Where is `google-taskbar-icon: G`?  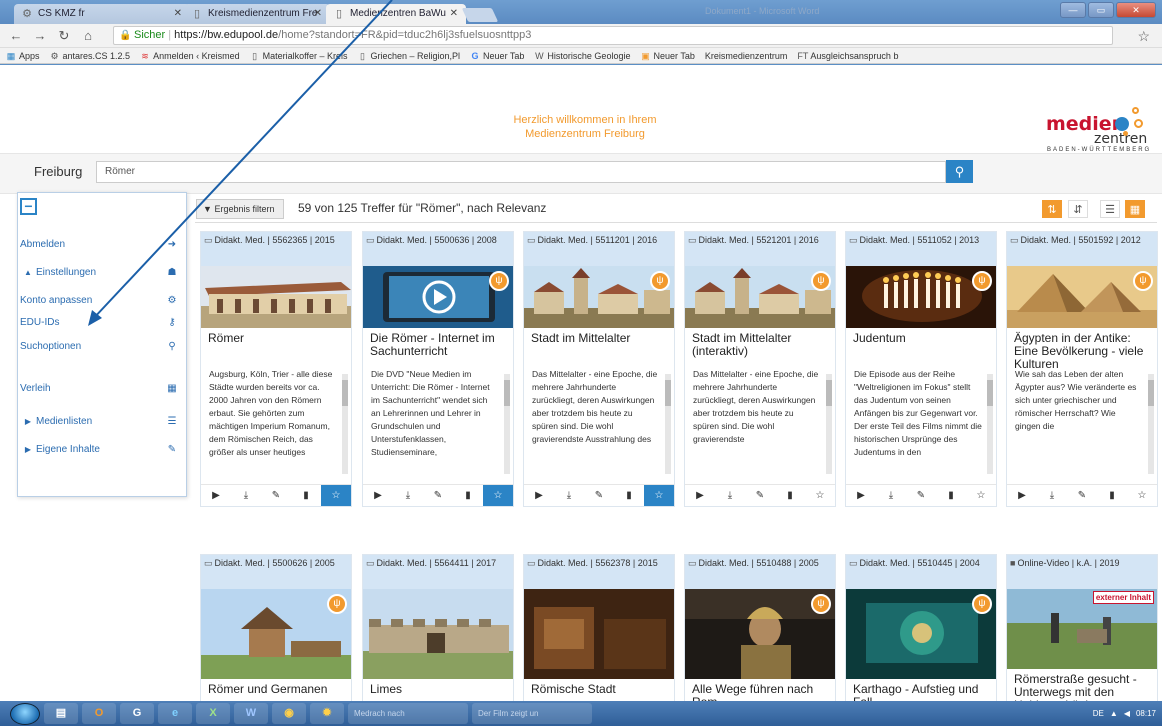 google-taskbar-icon: G is located at coordinates (137, 713).